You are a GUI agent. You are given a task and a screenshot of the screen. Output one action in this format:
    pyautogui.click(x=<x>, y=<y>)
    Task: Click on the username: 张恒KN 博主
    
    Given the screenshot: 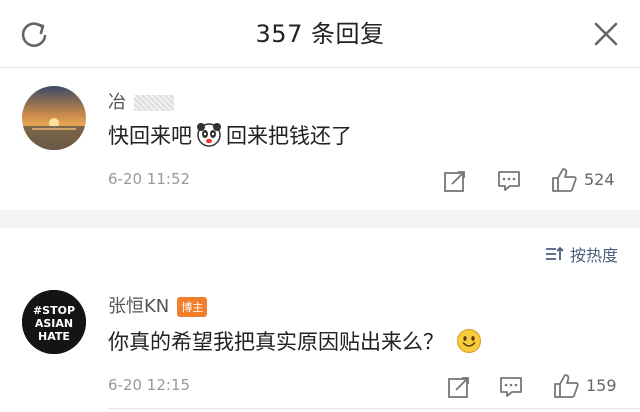 What is the action you would take?
    pyautogui.click(x=158, y=305)
    